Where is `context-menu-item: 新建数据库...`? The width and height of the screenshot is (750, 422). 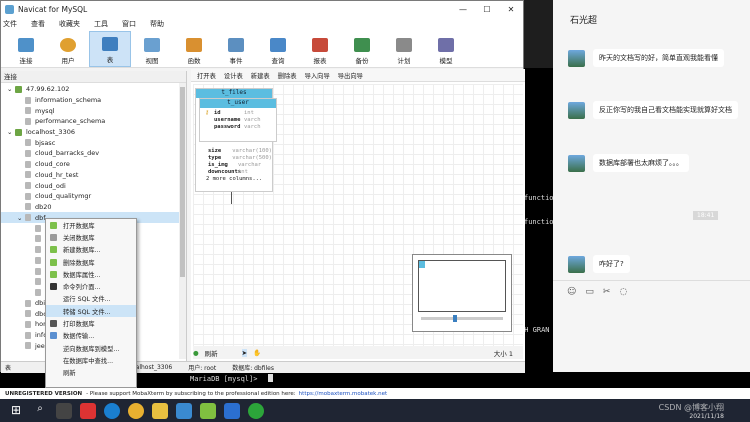 context-menu-item: 新建数据库... is located at coordinates (91, 250).